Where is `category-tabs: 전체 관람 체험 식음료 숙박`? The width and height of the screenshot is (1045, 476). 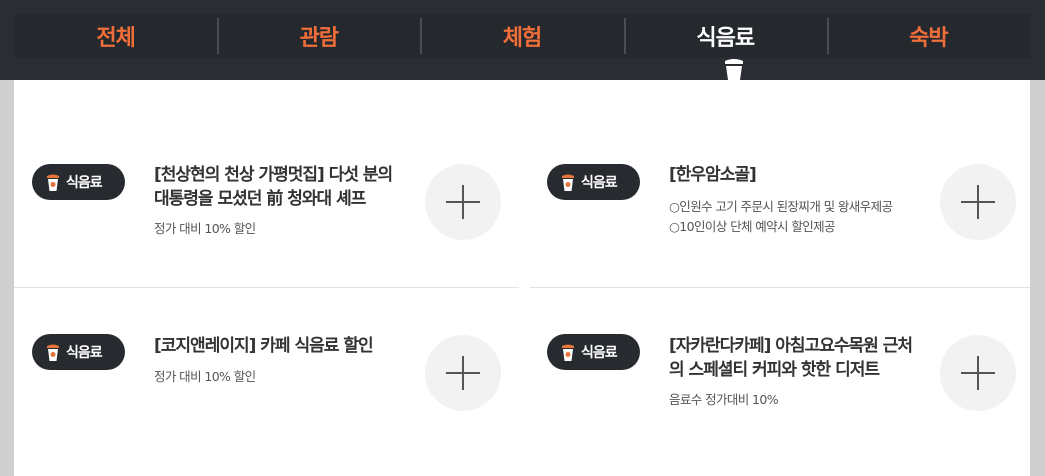
category-tabs: 전체 관람 체험 식음료 숙박 is located at coordinates (522, 36).